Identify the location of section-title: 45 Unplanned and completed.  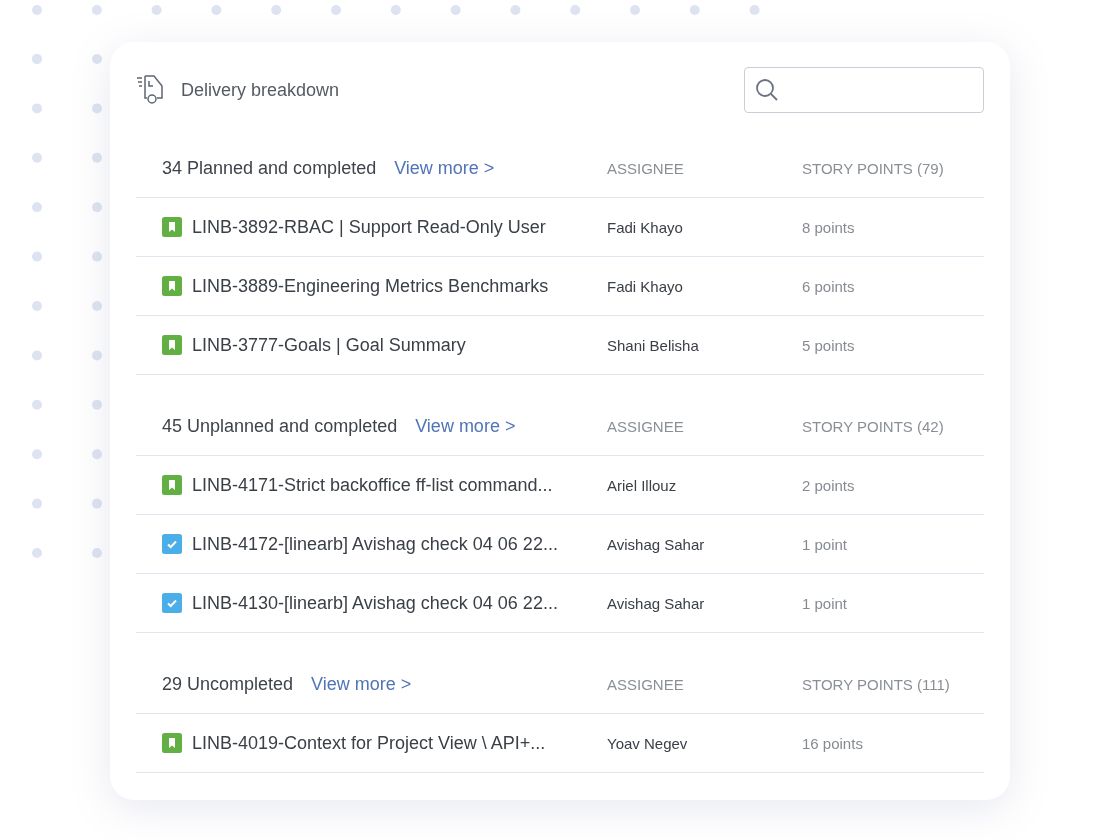
(280, 426).